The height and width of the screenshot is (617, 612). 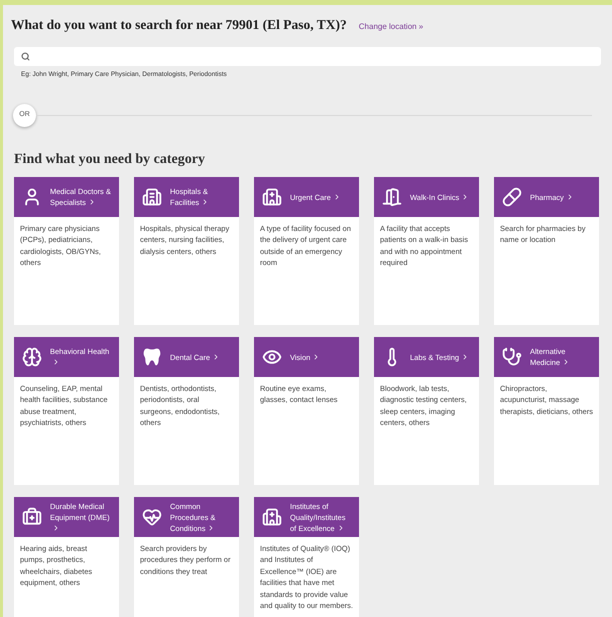 I want to click on stethoscope-icon, so click(x=512, y=357).